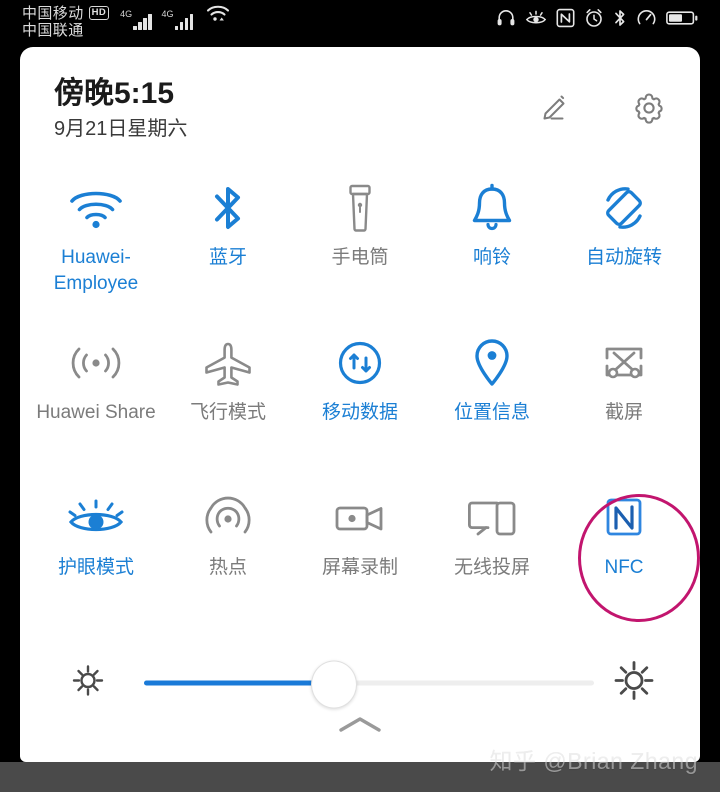 The image size is (720, 792). I want to click on cast-icon, so click(492, 518).